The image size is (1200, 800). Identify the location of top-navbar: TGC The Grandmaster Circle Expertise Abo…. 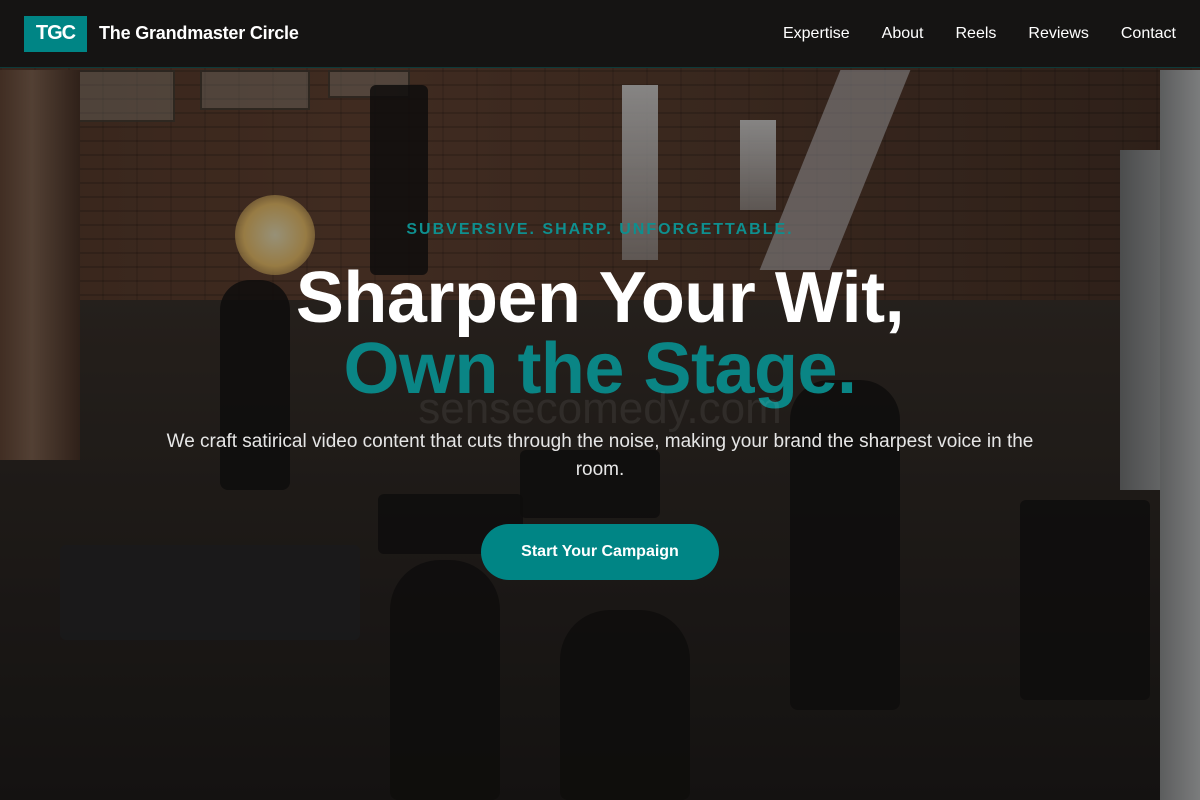
(600, 34).